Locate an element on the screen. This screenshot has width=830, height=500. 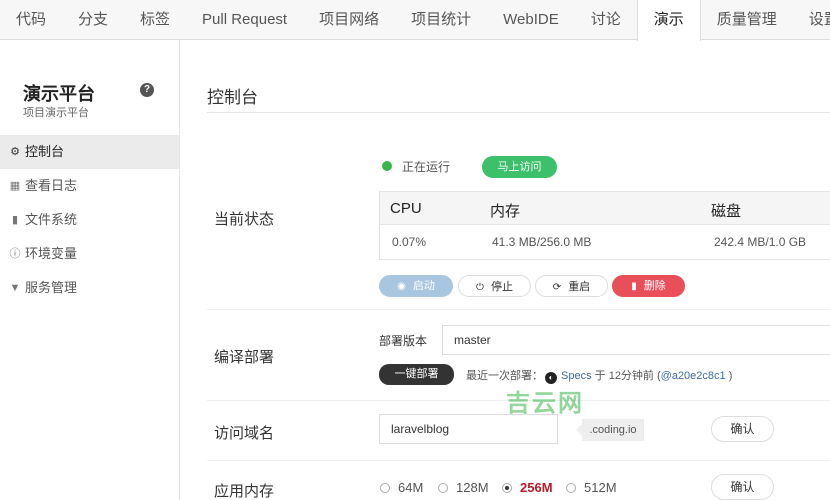
sidebar-item-label: 查看日志 is located at coordinates (51, 185).